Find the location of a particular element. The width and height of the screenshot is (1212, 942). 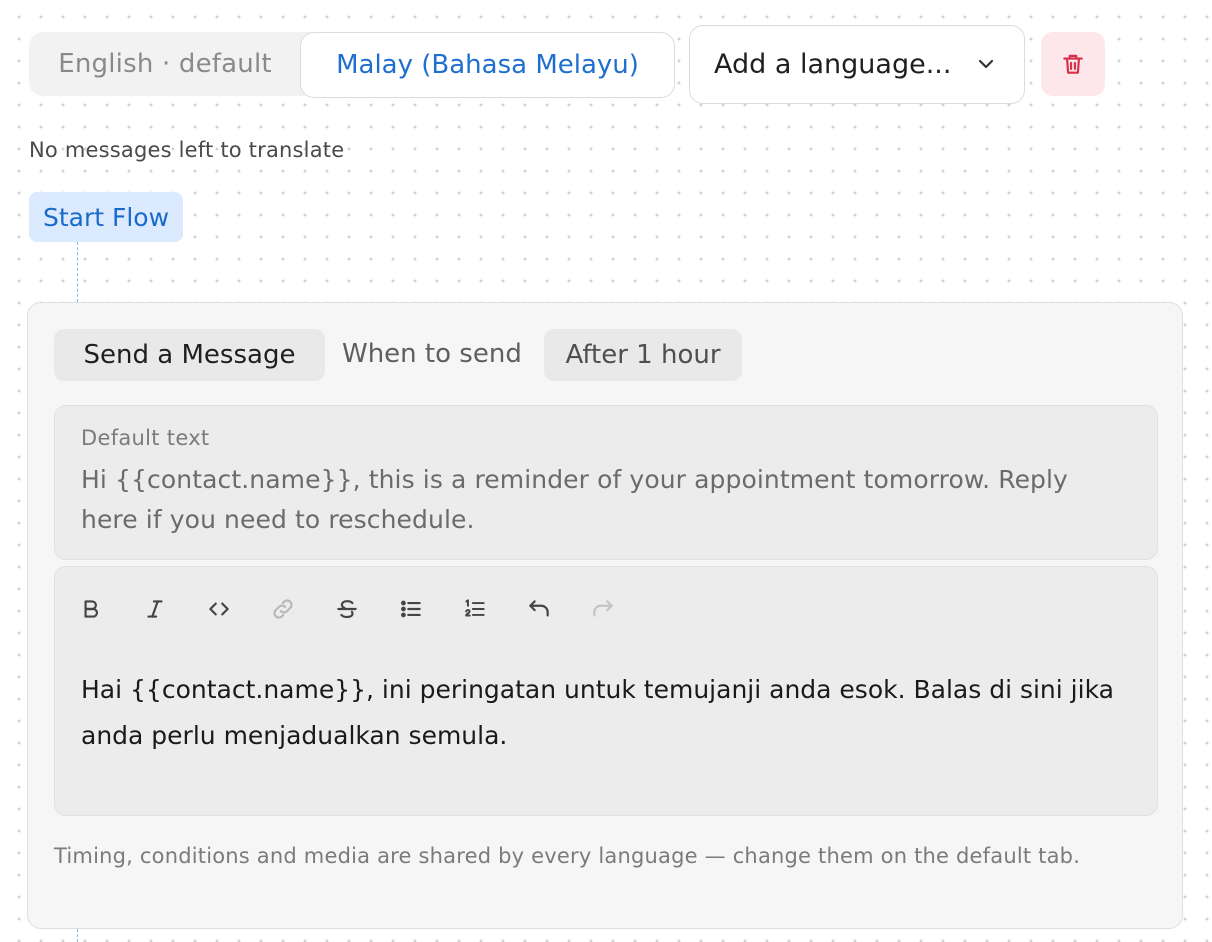

start-flow-node: Start Flow is located at coordinates (106, 217).